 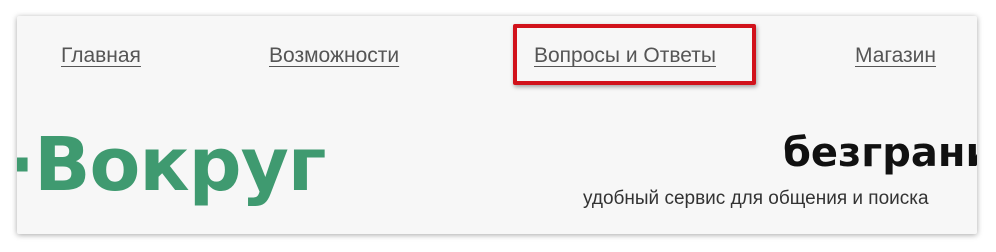 I want to click on logo: ·Вокруг, so click(x=171, y=165).